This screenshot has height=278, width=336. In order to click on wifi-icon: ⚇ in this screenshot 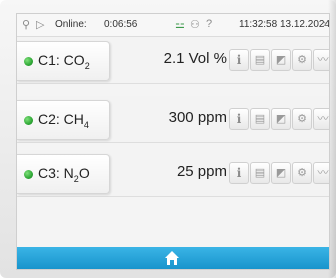, I will do `click(195, 25)`.